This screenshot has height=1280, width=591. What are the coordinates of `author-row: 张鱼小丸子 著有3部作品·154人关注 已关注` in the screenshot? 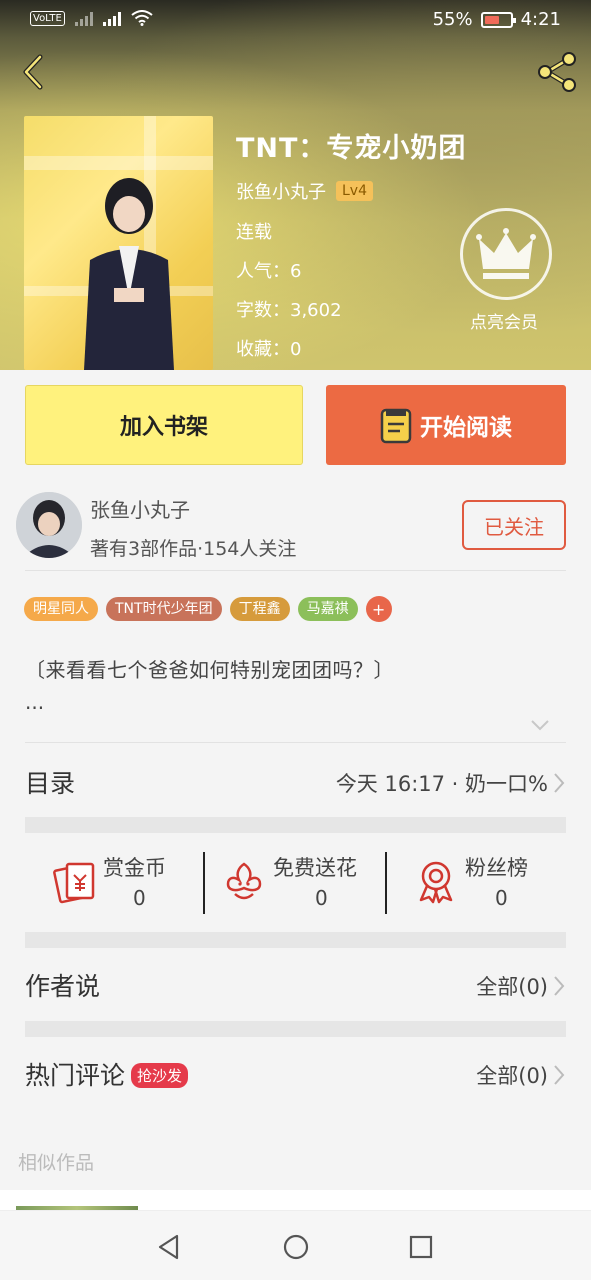 It's located at (295, 525).